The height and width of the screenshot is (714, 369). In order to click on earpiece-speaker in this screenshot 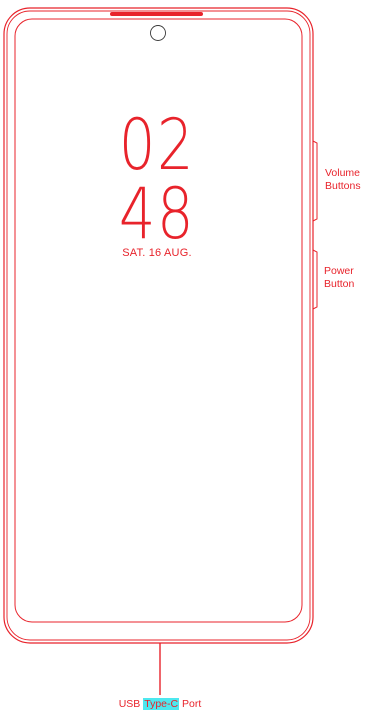, I will do `click(156, 14)`.